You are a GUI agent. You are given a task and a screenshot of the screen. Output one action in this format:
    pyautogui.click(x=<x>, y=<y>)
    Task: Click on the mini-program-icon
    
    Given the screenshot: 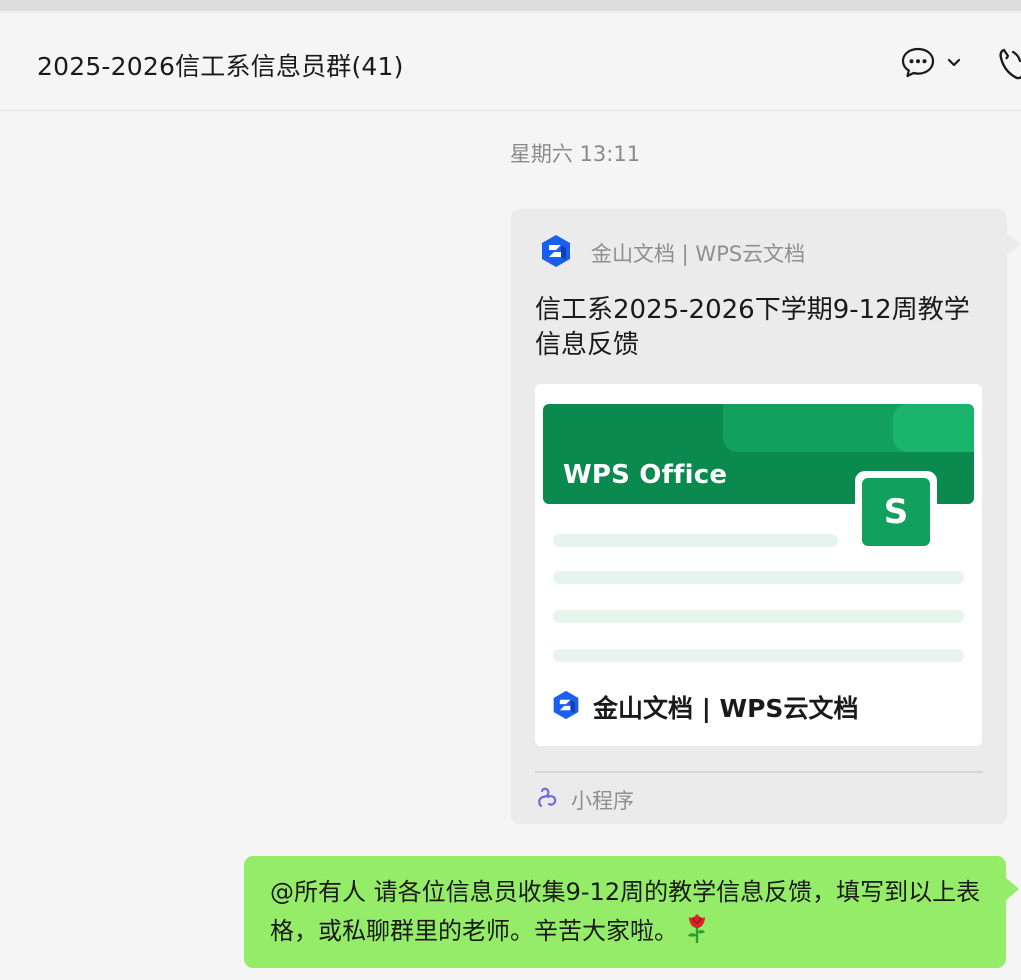 What is the action you would take?
    pyautogui.click(x=548, y=800)
    